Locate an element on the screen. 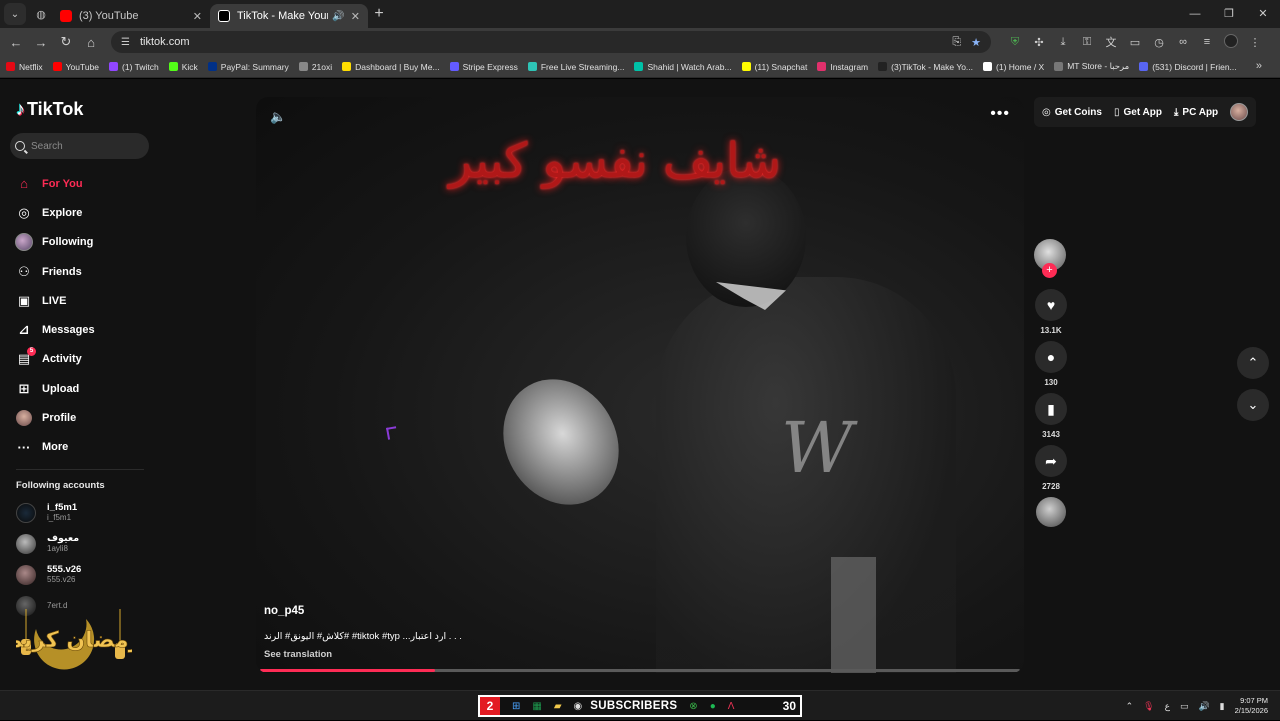 This screenshot has height=721, width=1280. folder-icon: ▰ is located at coordinates (558, 706).